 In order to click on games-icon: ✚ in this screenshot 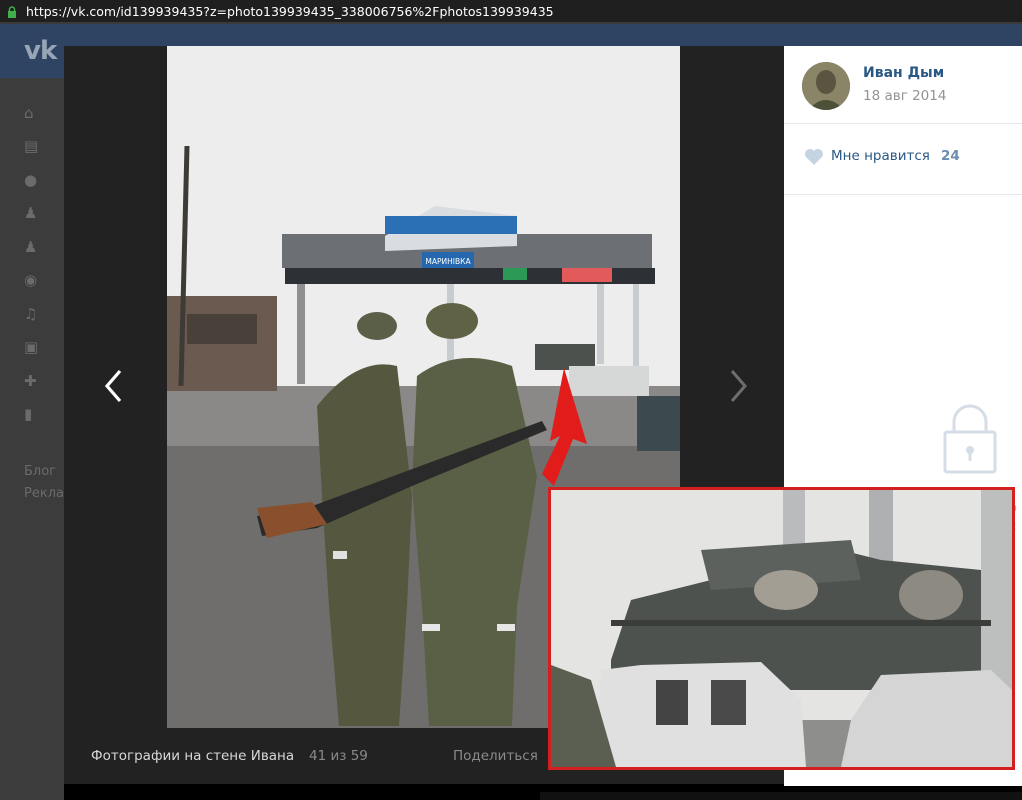, I will do `click(30, 381)`.